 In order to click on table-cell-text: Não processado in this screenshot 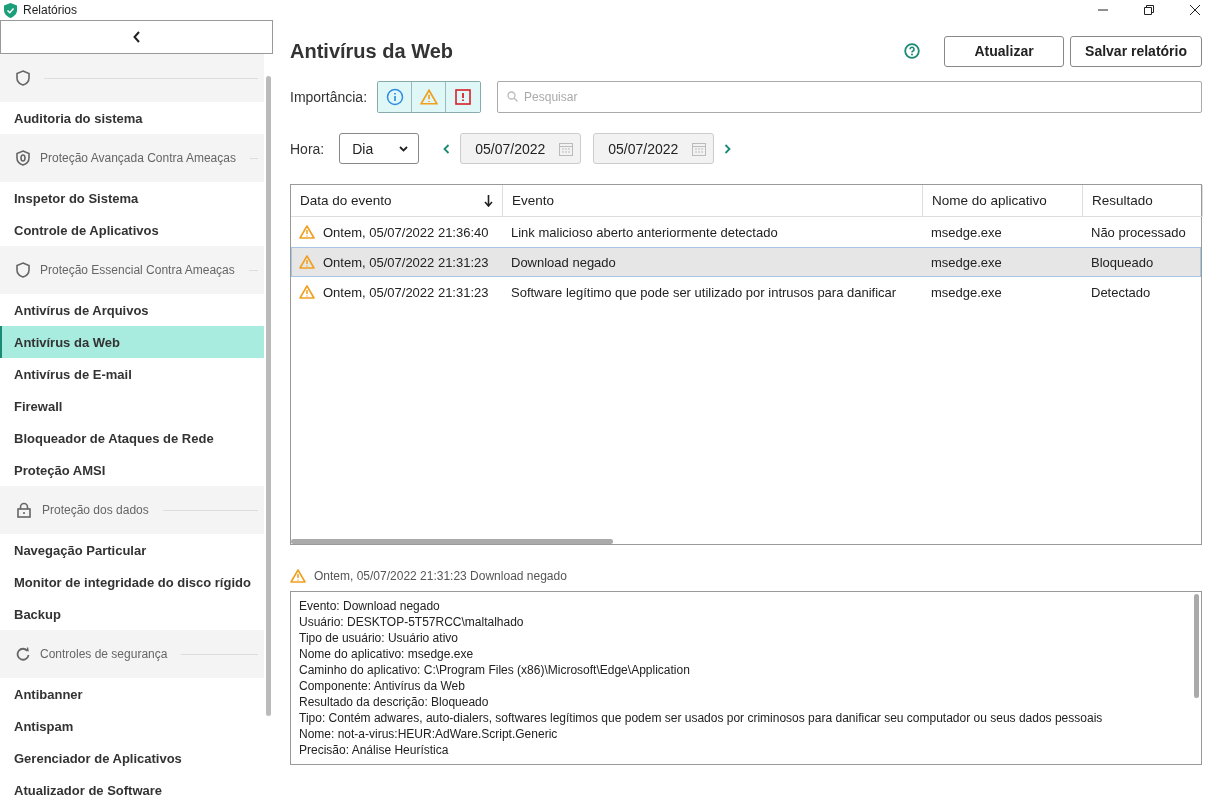, I will do `click(1138, 232)`.